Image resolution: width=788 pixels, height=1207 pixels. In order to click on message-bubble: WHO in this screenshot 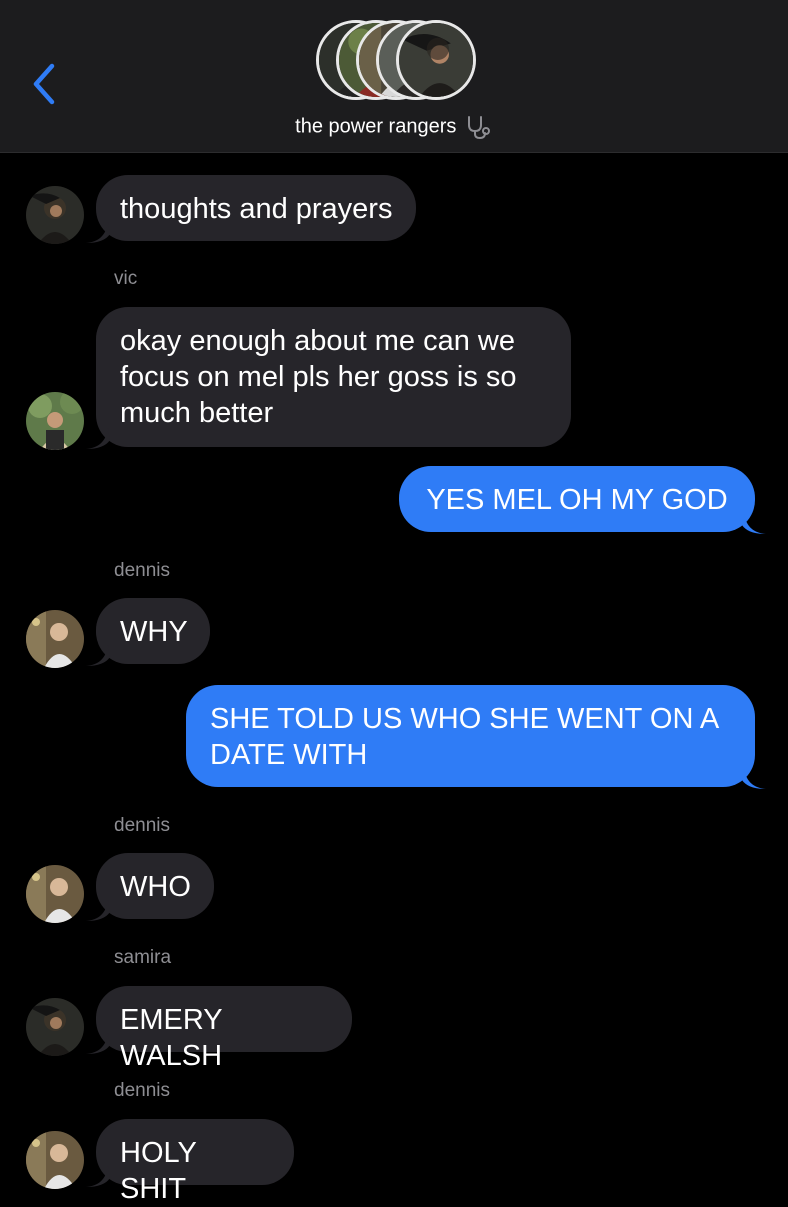, I will do `click(155, 886)`.